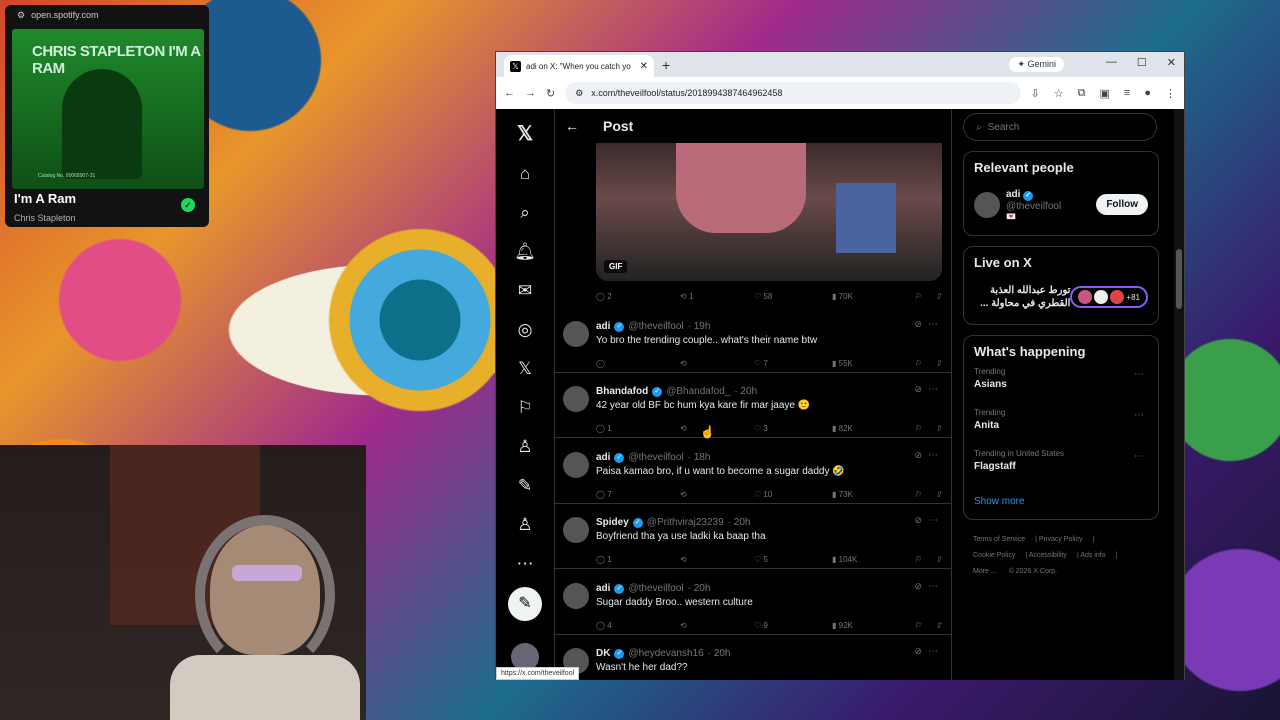 The width and height of the screenshot is (1280, 720). I want to click on footer-link: Cookie Policy, so click(994, 555).